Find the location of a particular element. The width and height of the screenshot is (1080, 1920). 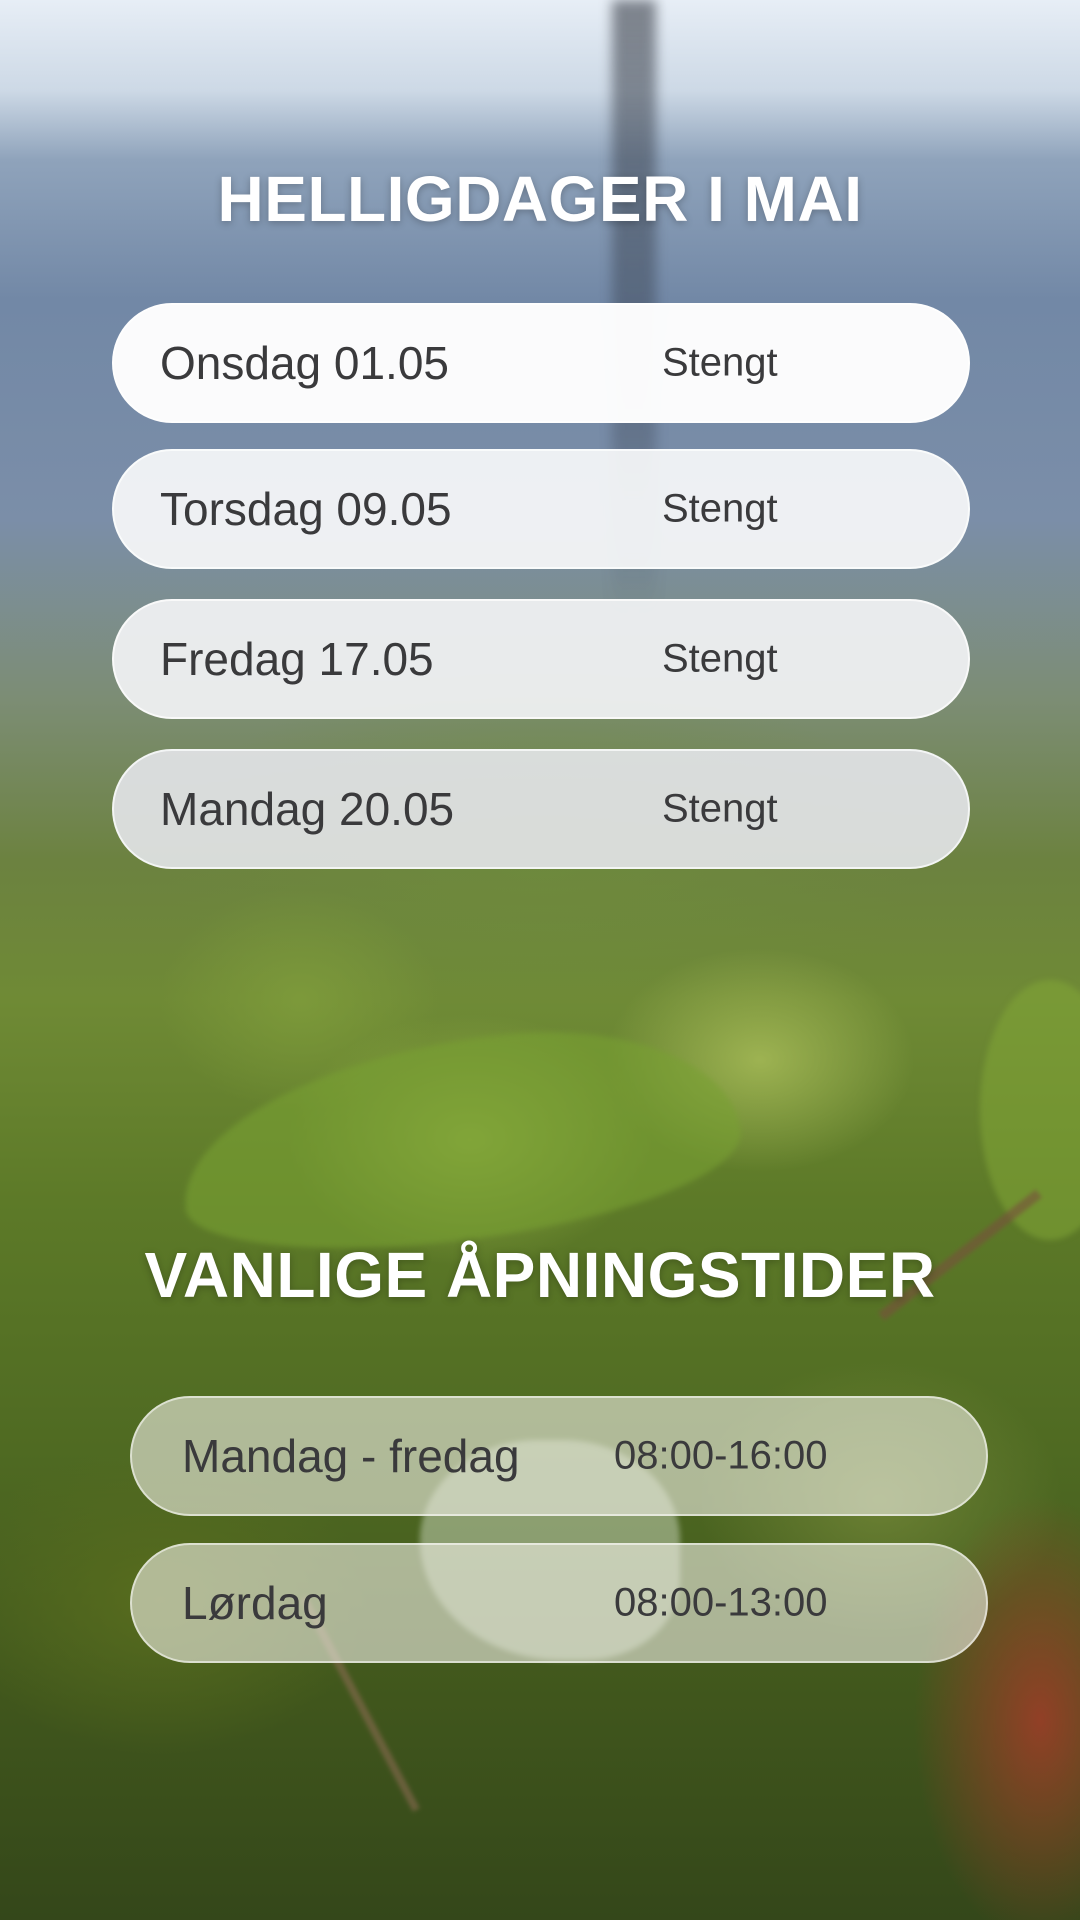

holiday-day: Torsdag 09.05 is located at coordinates (306, 509).